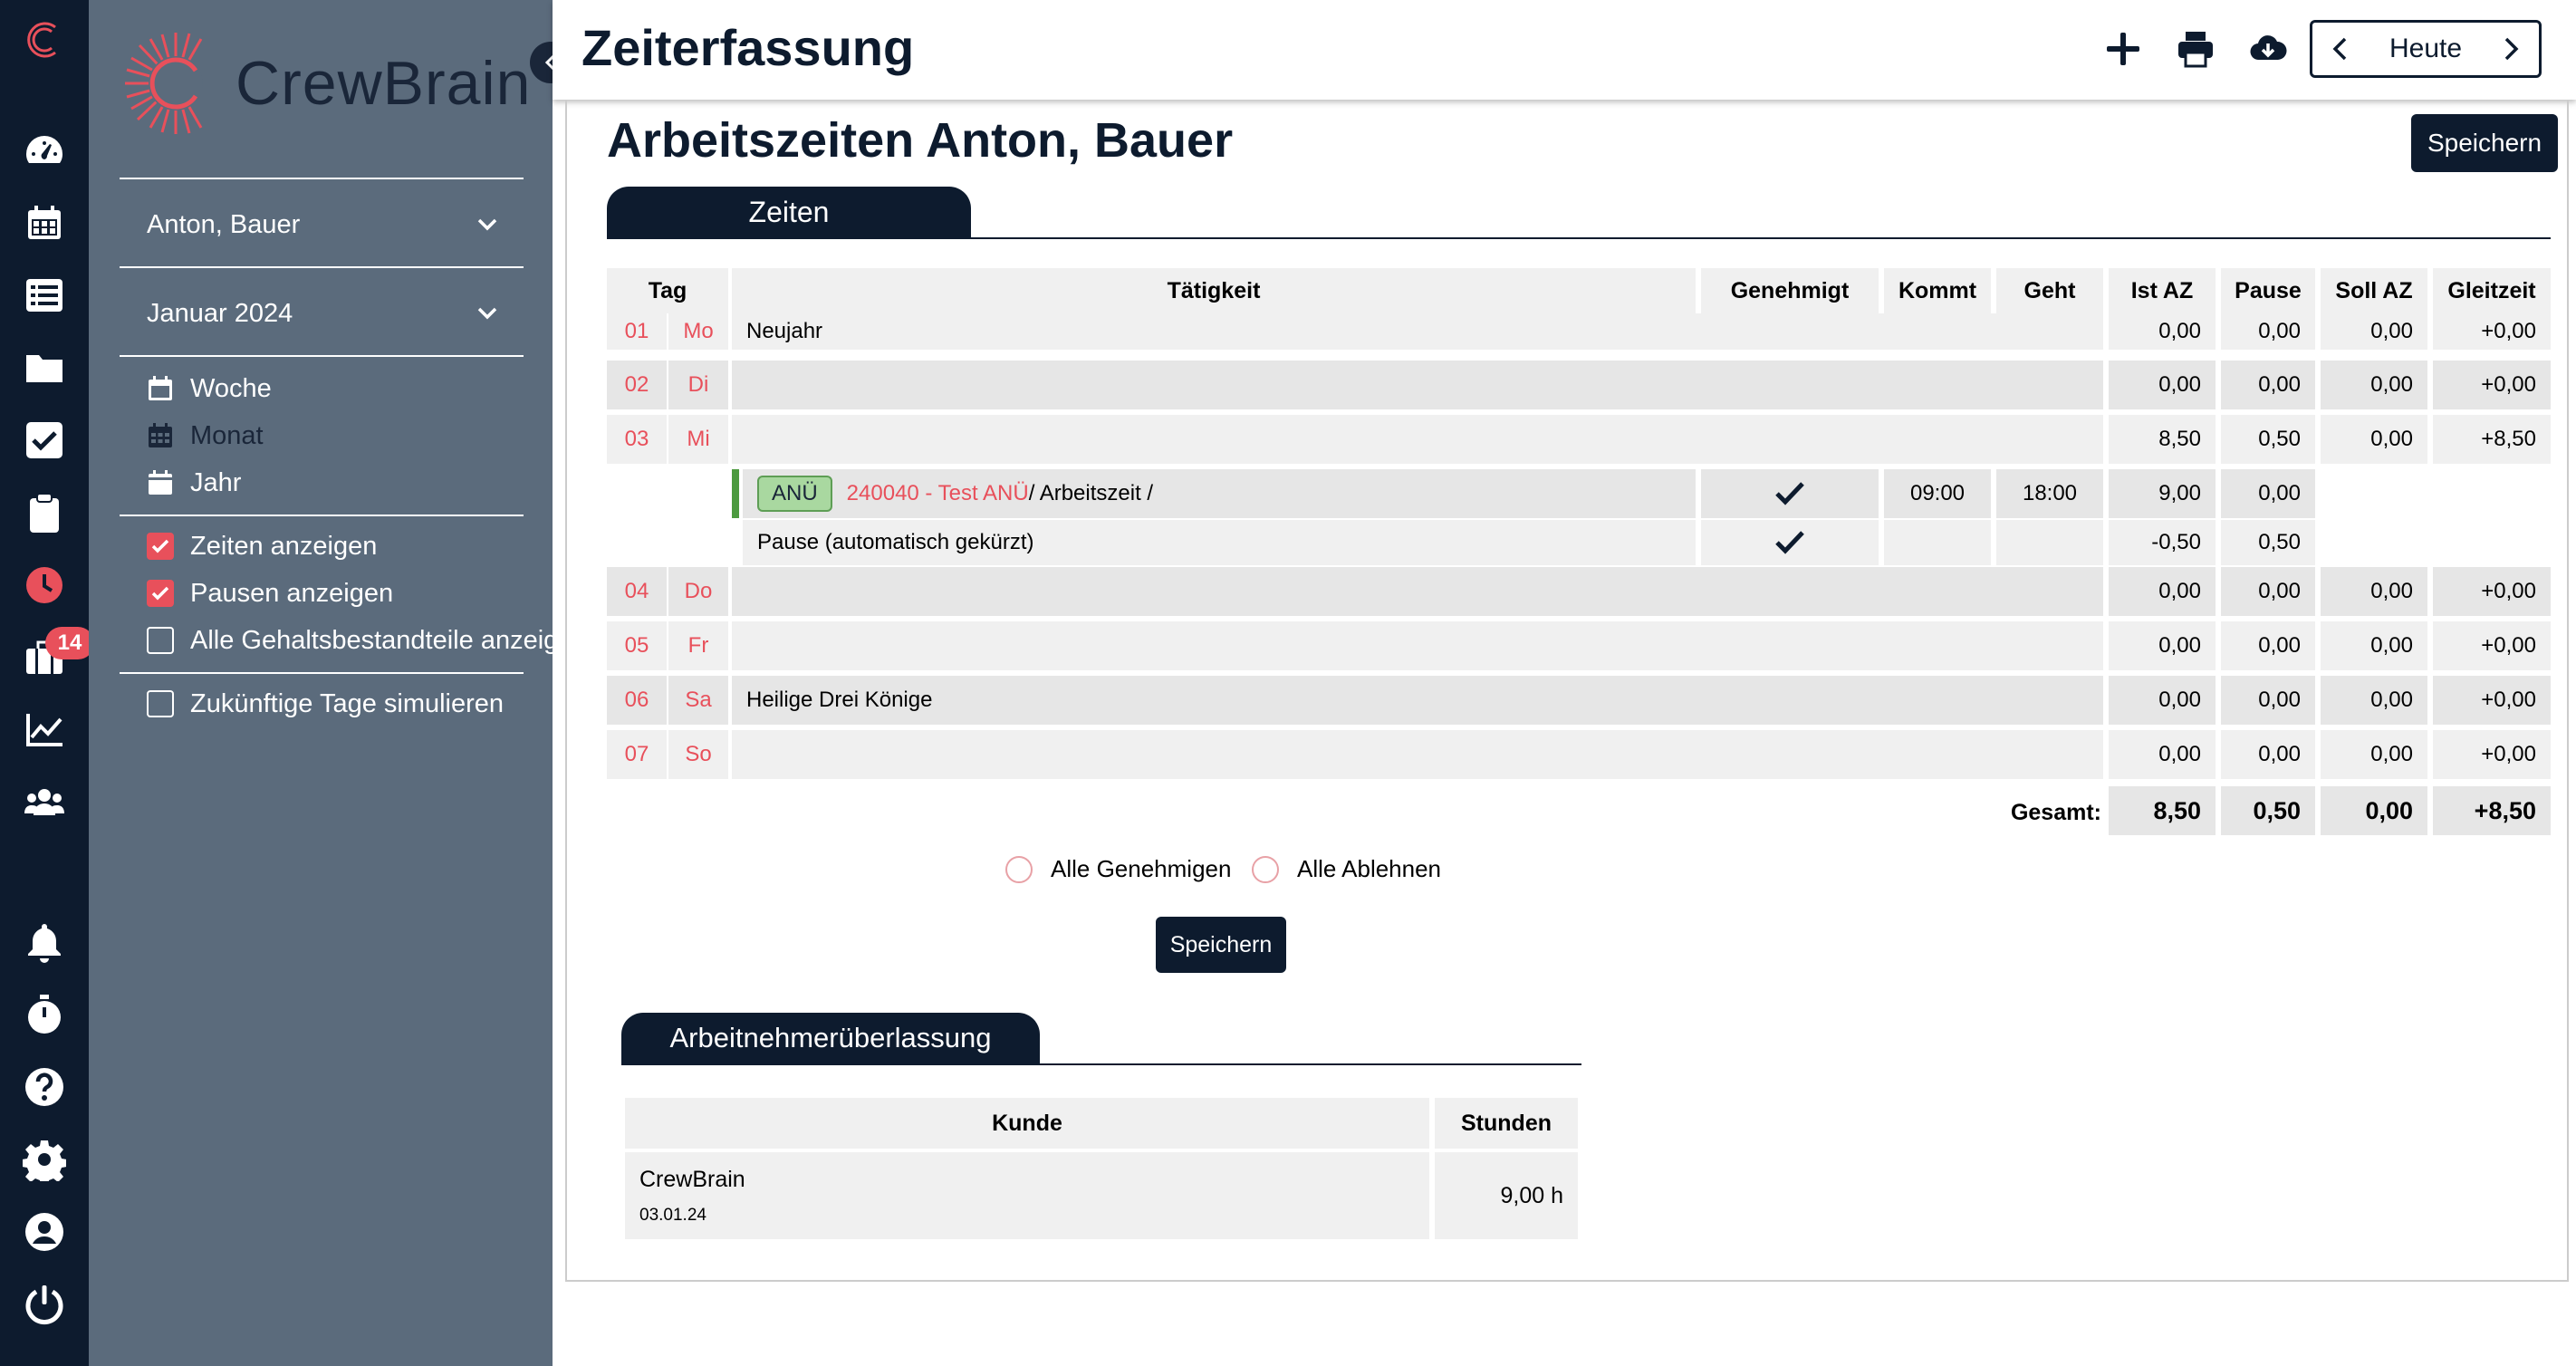 Image resolution: width=2576 pixels, height=1366 pixels. What do you see at coordinates (1790, 290) in the screenshot?
I see `col-header-approved: Genehmigt` at bounding box center [1790, 290].